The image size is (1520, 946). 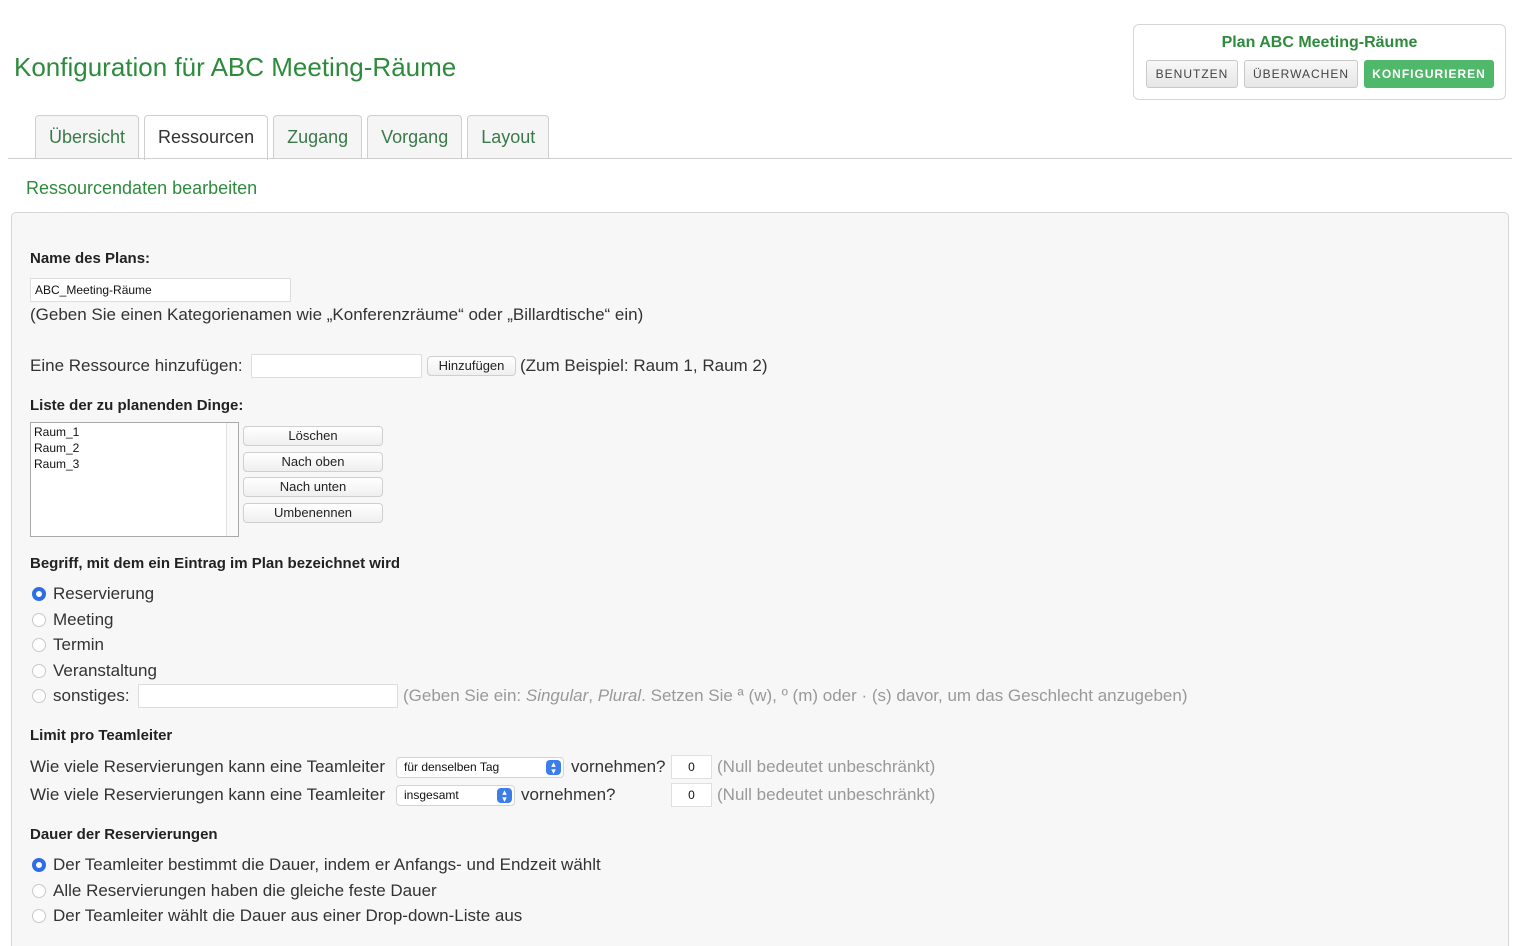 What do you see at coordinates (39, 594) in the screenshot?
I see `radio-reservierung` at bounding box center [39, 594].